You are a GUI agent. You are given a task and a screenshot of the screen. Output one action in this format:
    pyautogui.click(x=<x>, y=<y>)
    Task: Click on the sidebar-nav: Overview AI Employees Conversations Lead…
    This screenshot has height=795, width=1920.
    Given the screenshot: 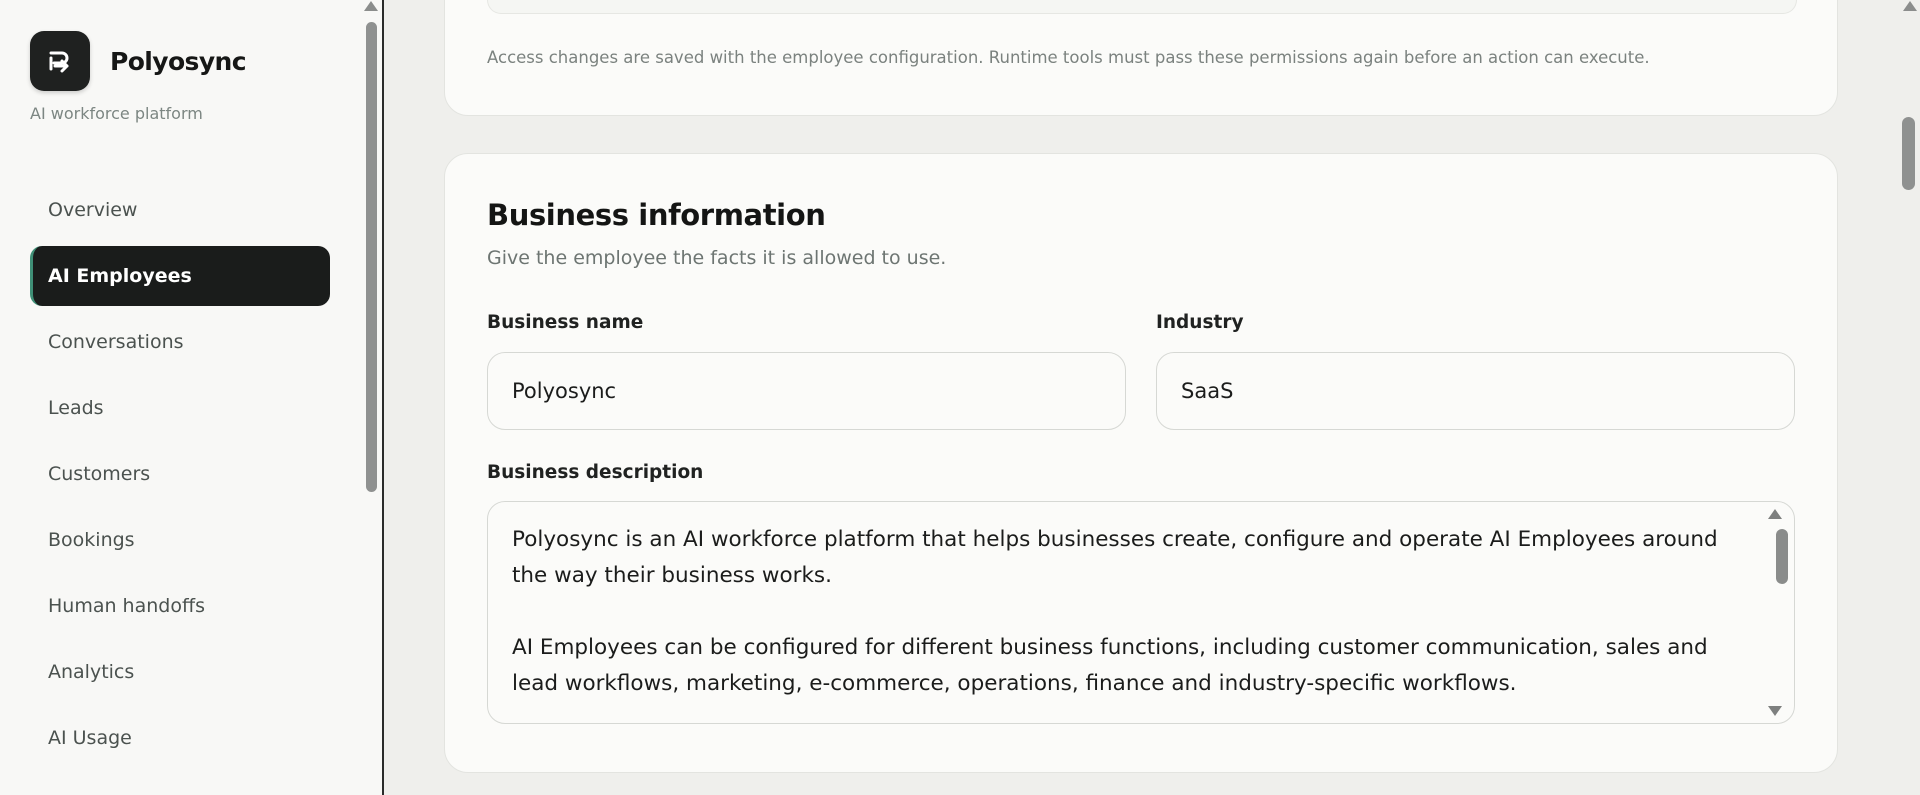 What is the action you would take?
    pyautogui.click(x=180, y=477)
    